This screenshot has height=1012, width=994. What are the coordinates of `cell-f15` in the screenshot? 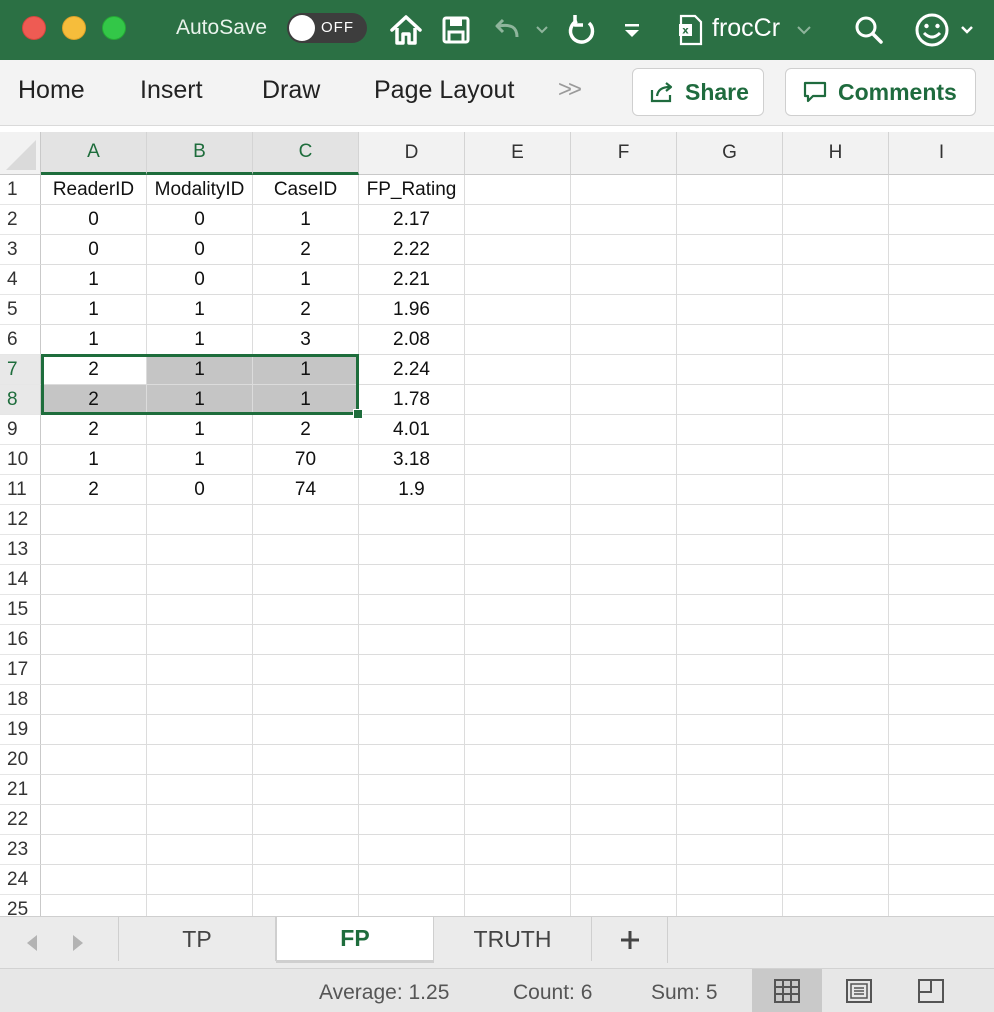 It's located at (624, 610).